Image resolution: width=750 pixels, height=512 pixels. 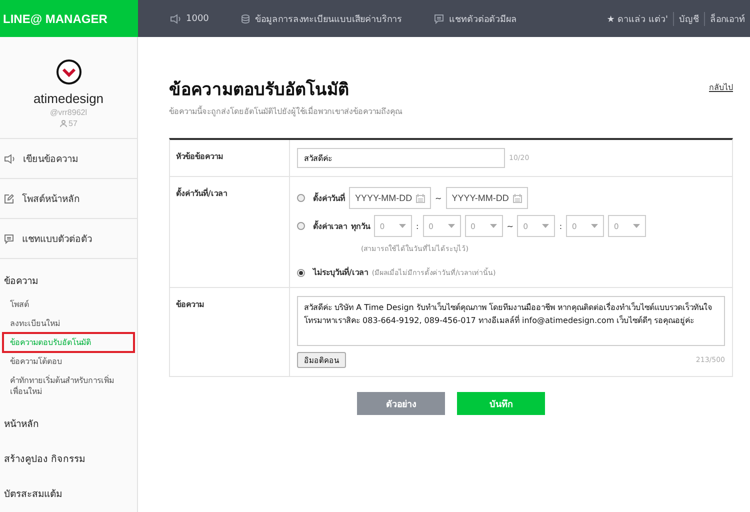 What do you see at coordinates (69, 123) in the screenshot?
I see `follower-count: 57` at bounding box center [69, 123].